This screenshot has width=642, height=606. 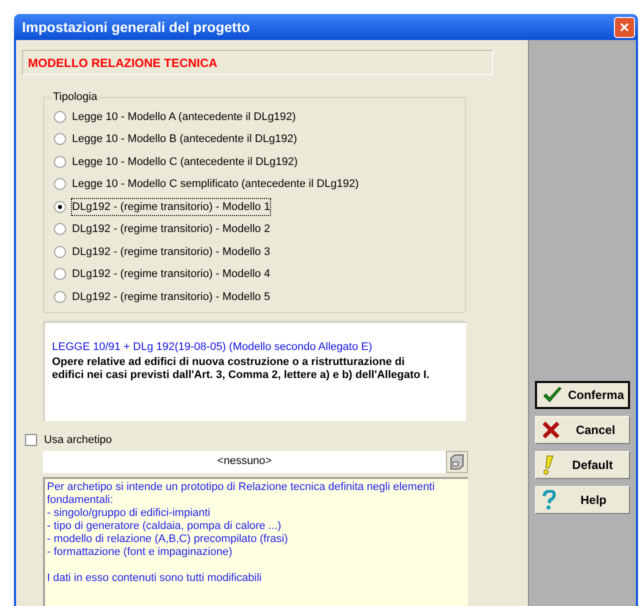 I want to click on window-title: Impostazioni generali del progetto, so click(x=136, y=27).